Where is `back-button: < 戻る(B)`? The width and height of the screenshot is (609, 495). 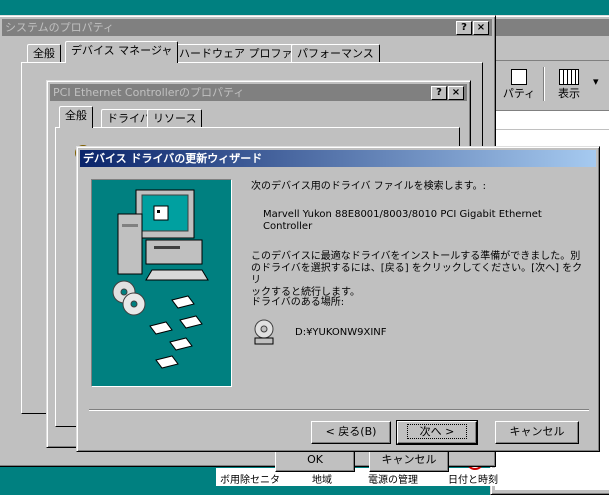 back-button: < 戻る(B) is located at coordinates (351, 432).